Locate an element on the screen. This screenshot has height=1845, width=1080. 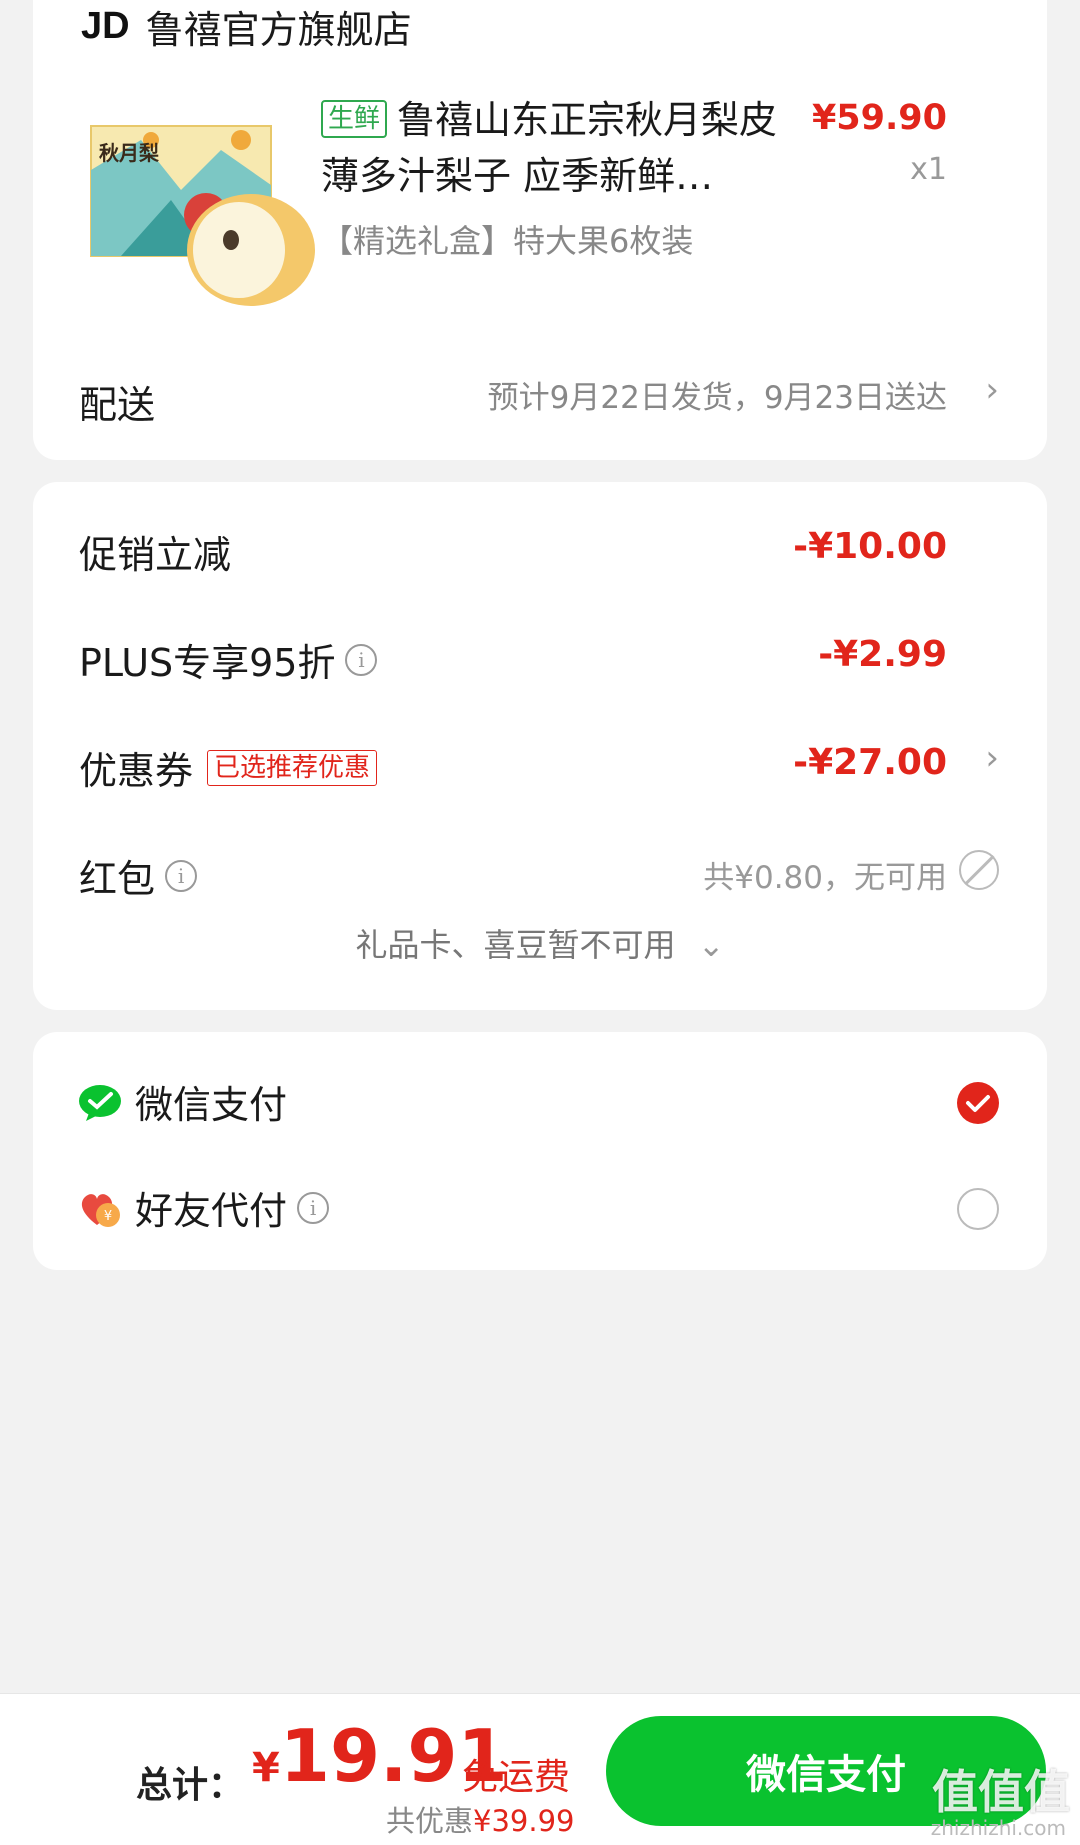
wechat-pay-radio is located at coordinates (978, 1103).